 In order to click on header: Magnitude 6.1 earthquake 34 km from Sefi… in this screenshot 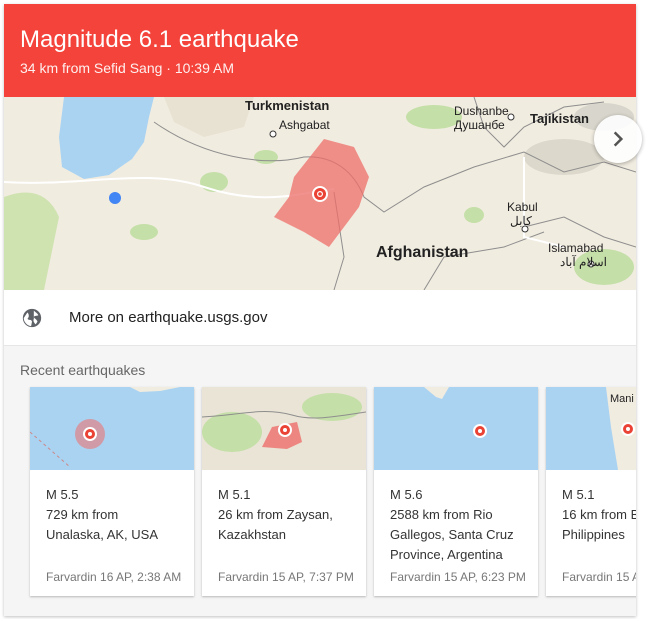, I will do `click(320, 50)`.